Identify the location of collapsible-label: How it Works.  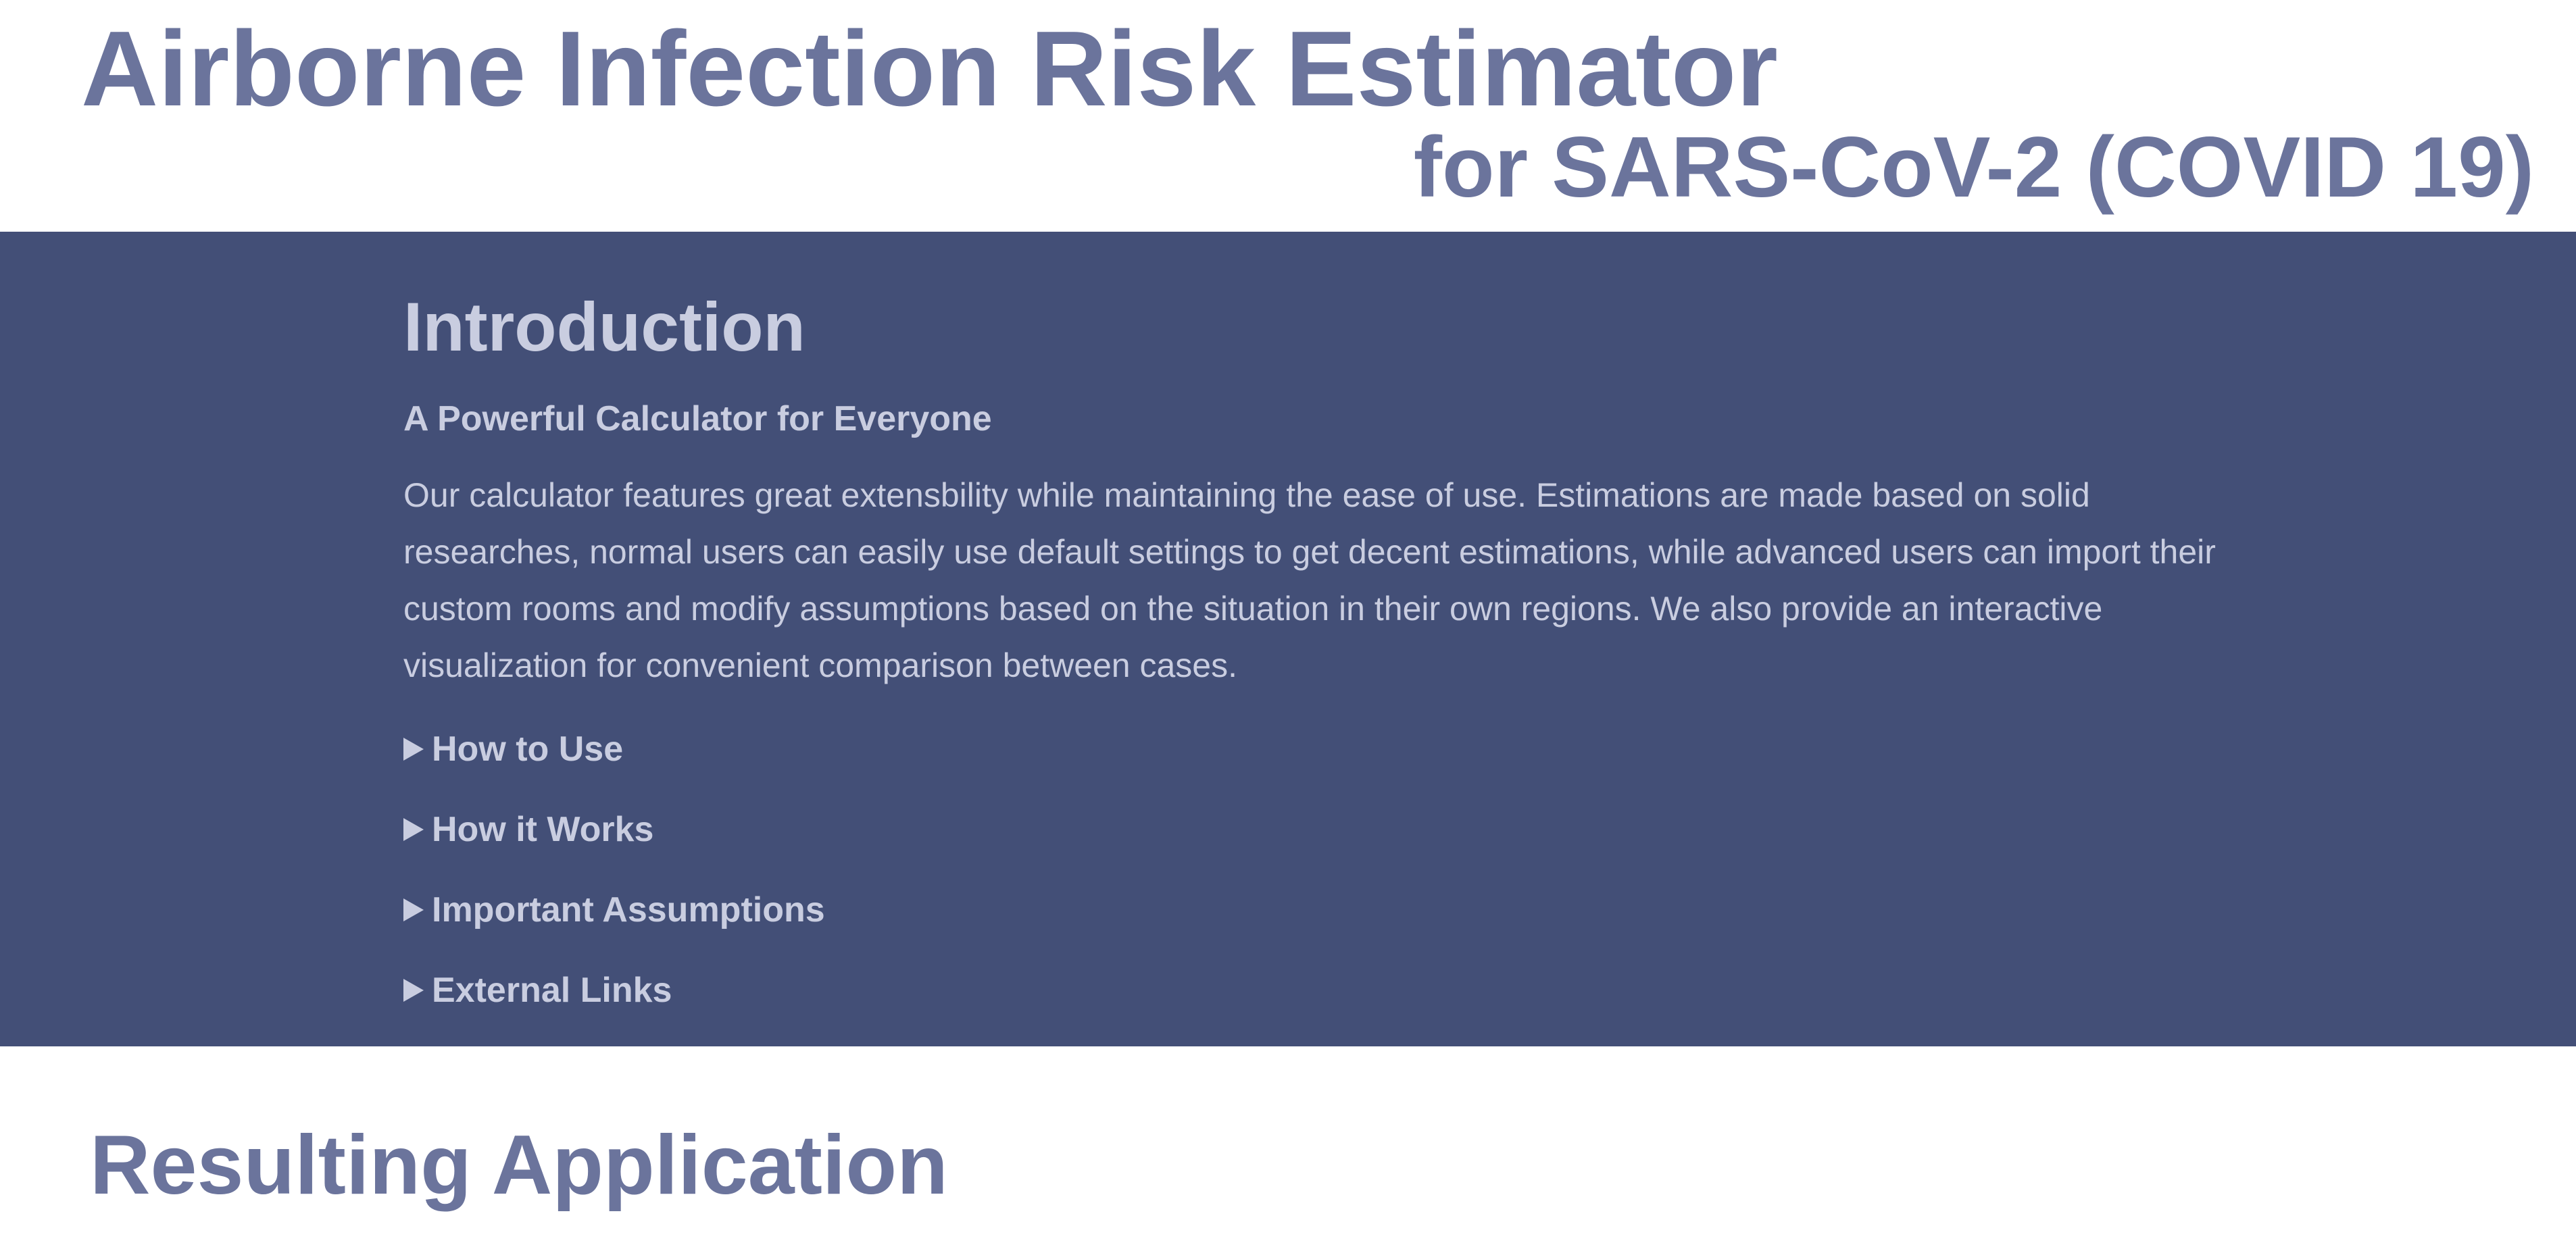
(543, 829).